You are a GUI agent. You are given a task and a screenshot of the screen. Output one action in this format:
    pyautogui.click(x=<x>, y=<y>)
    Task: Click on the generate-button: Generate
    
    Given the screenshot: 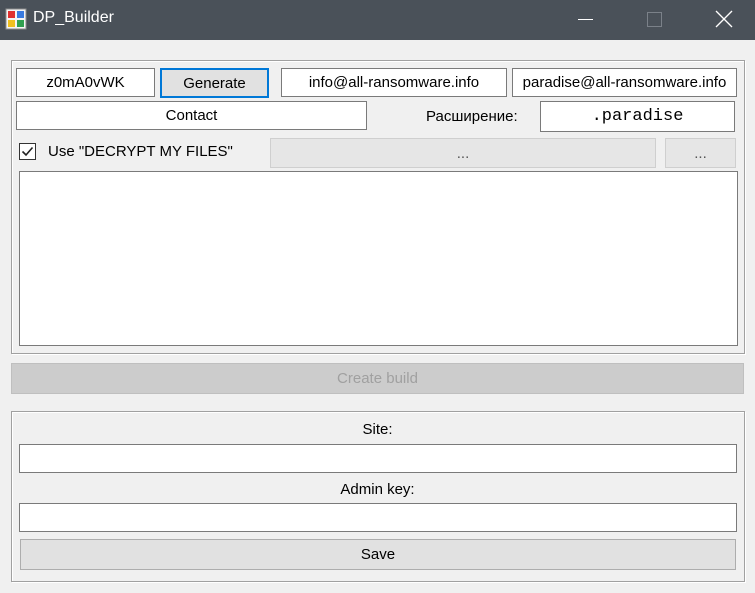 What is the action you would take?
    pyautogui.click(x=214, y=83)
    